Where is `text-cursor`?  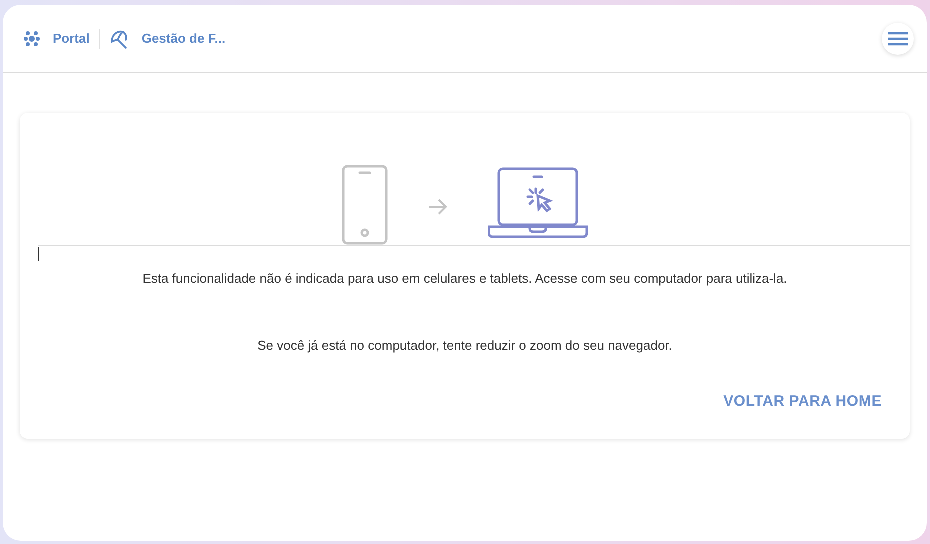 text-cursor is located at coordinates (38, 254).